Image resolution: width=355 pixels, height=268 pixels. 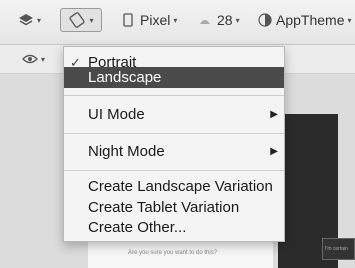 I want to click on menu-item-create-landscape-variation: Create Landscape Variation, so click(x=174, y=186).